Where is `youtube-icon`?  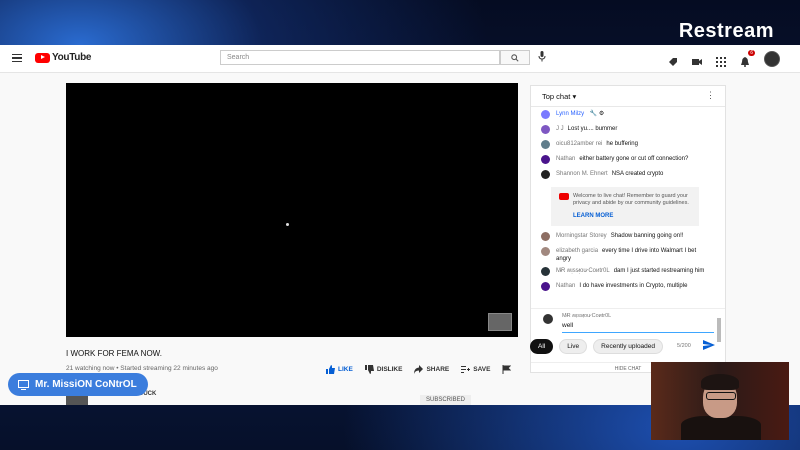
youtube-icon is located at coordinates (564, 196).